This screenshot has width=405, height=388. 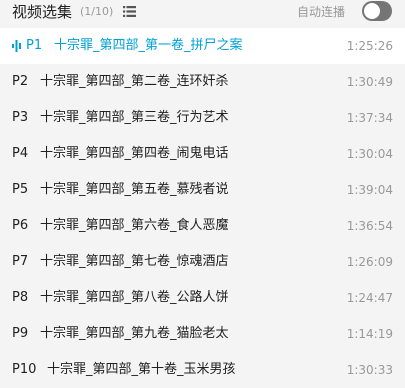 What do you see at coordinates (134, 261) in the screenshot?
I see `episode-title: 十宗罪_第四部_第七卷_惊魂酒店` at bounding box center [134, 261].